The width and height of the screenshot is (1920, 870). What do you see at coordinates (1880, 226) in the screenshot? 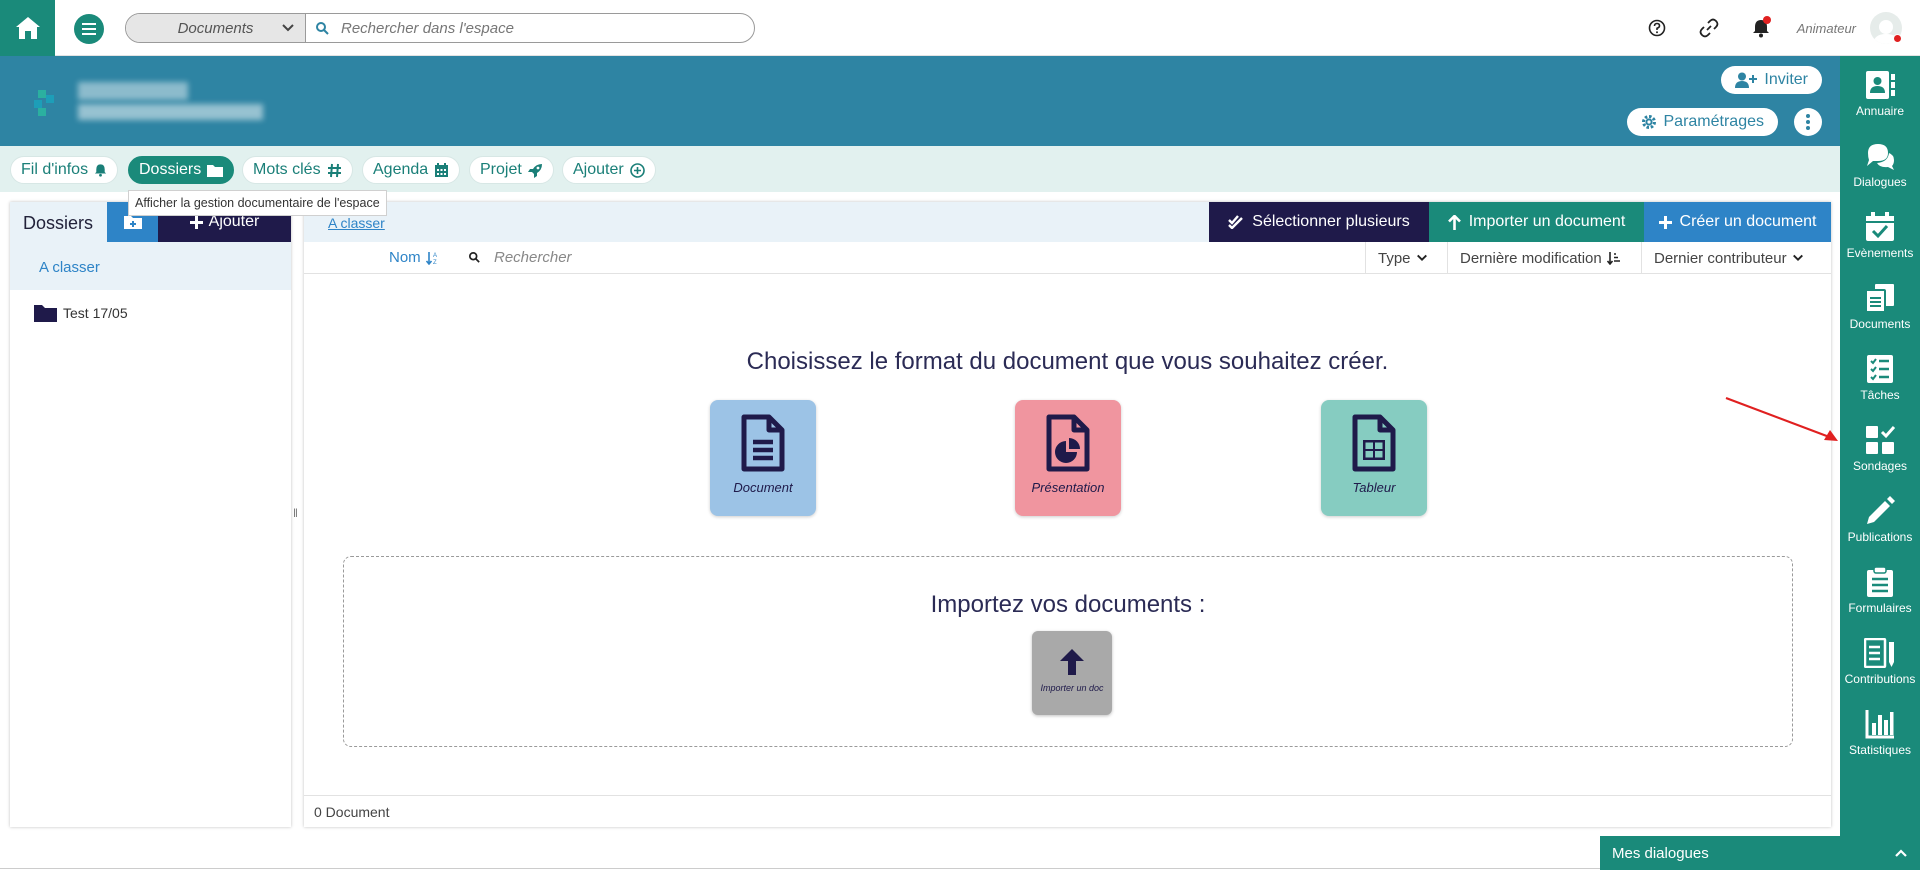
I see `calendar-check-icon` at bounding box center [1880, 226].